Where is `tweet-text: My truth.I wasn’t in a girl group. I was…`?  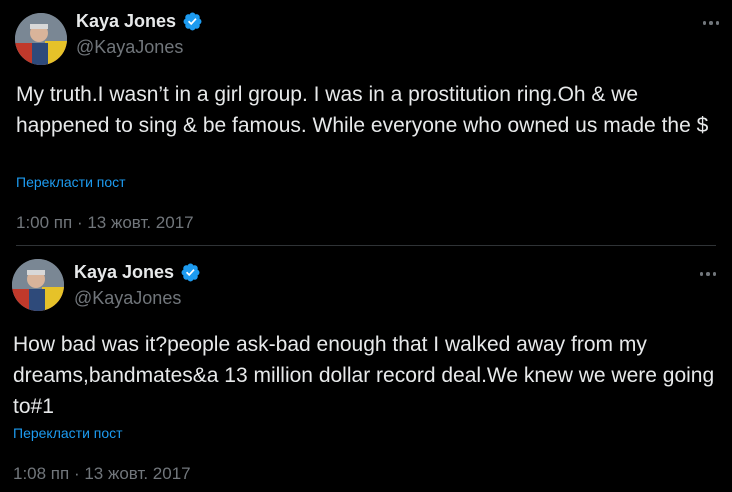
tweet-text: My truth.I wasn’t in a girl group. I was… is located at coordinates (362, 110).